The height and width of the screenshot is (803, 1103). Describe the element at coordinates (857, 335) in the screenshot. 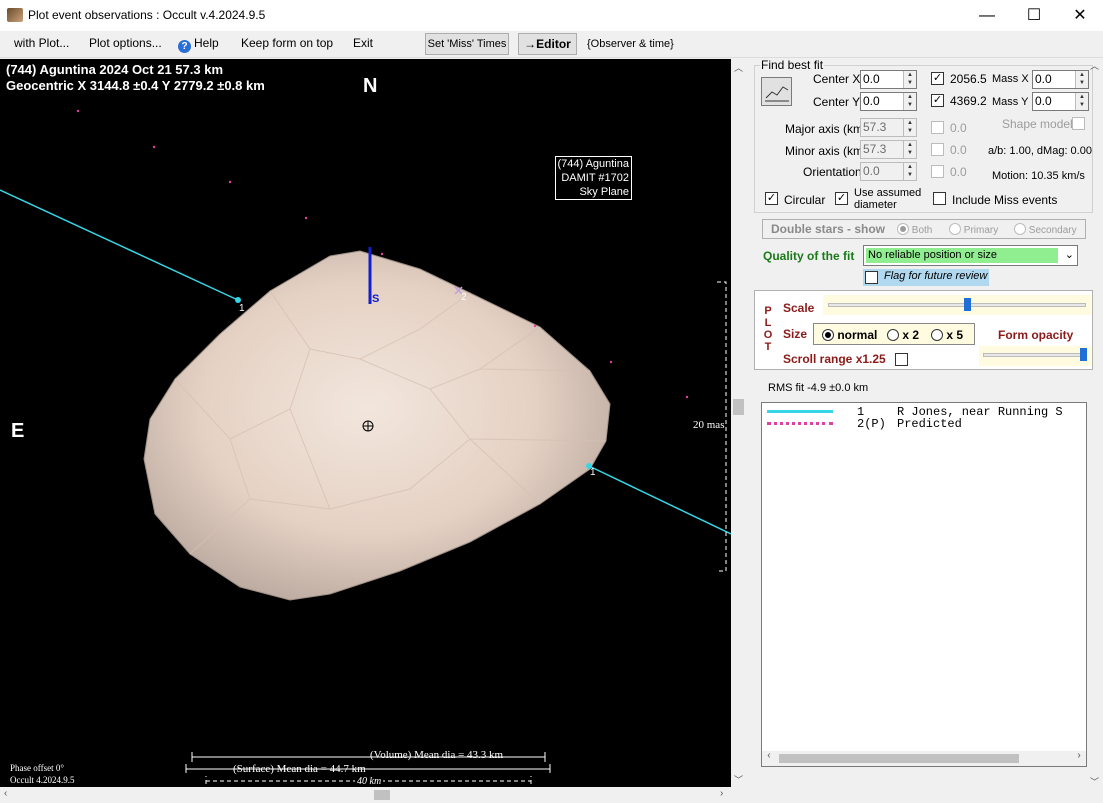

I see `size-normal-label: normal` at that location.